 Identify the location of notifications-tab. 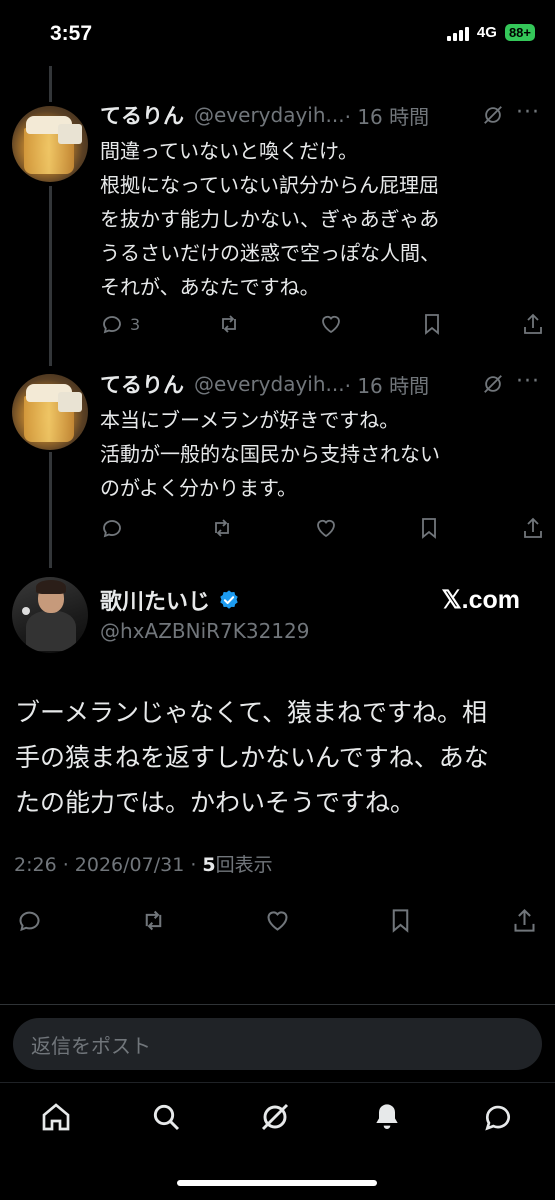
(387, 1117).